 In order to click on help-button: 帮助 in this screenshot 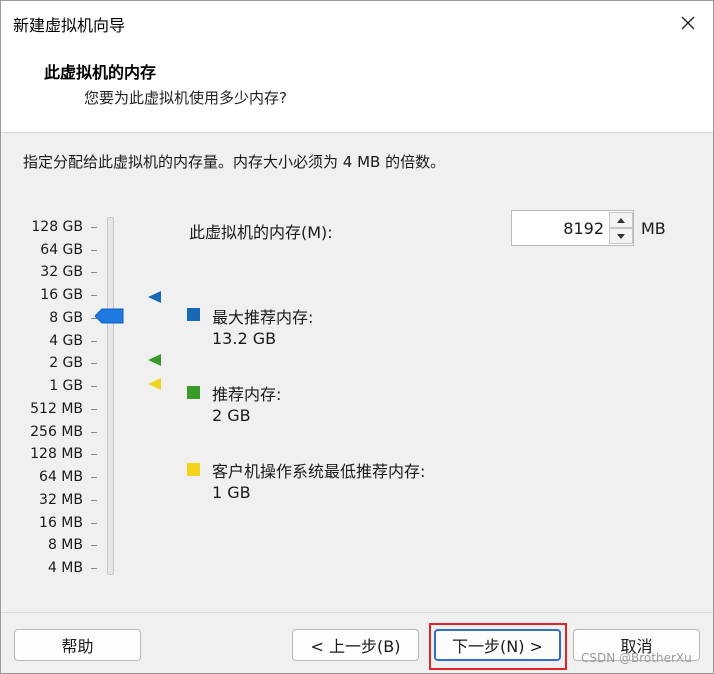, I will do `click(77, 645)`.